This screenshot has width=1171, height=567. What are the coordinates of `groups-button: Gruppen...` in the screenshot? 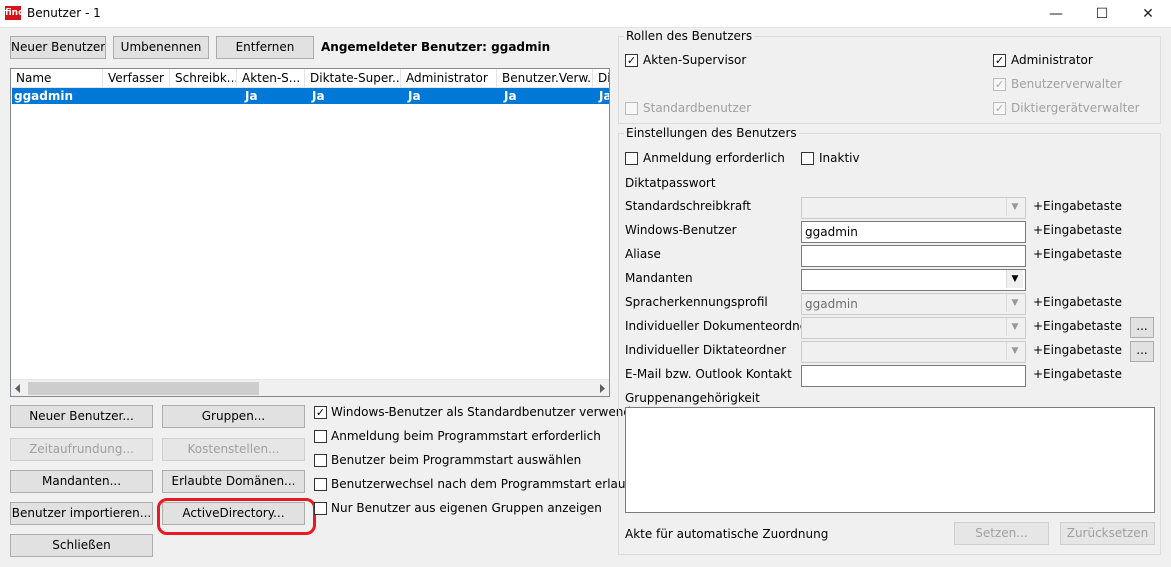 It's located at (233, 416).